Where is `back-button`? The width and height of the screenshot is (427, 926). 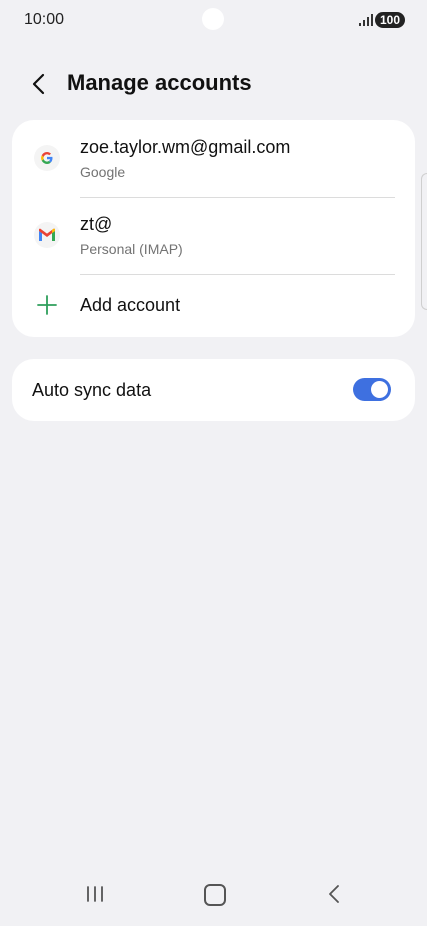
back-button is located at coordinates (38, 84).